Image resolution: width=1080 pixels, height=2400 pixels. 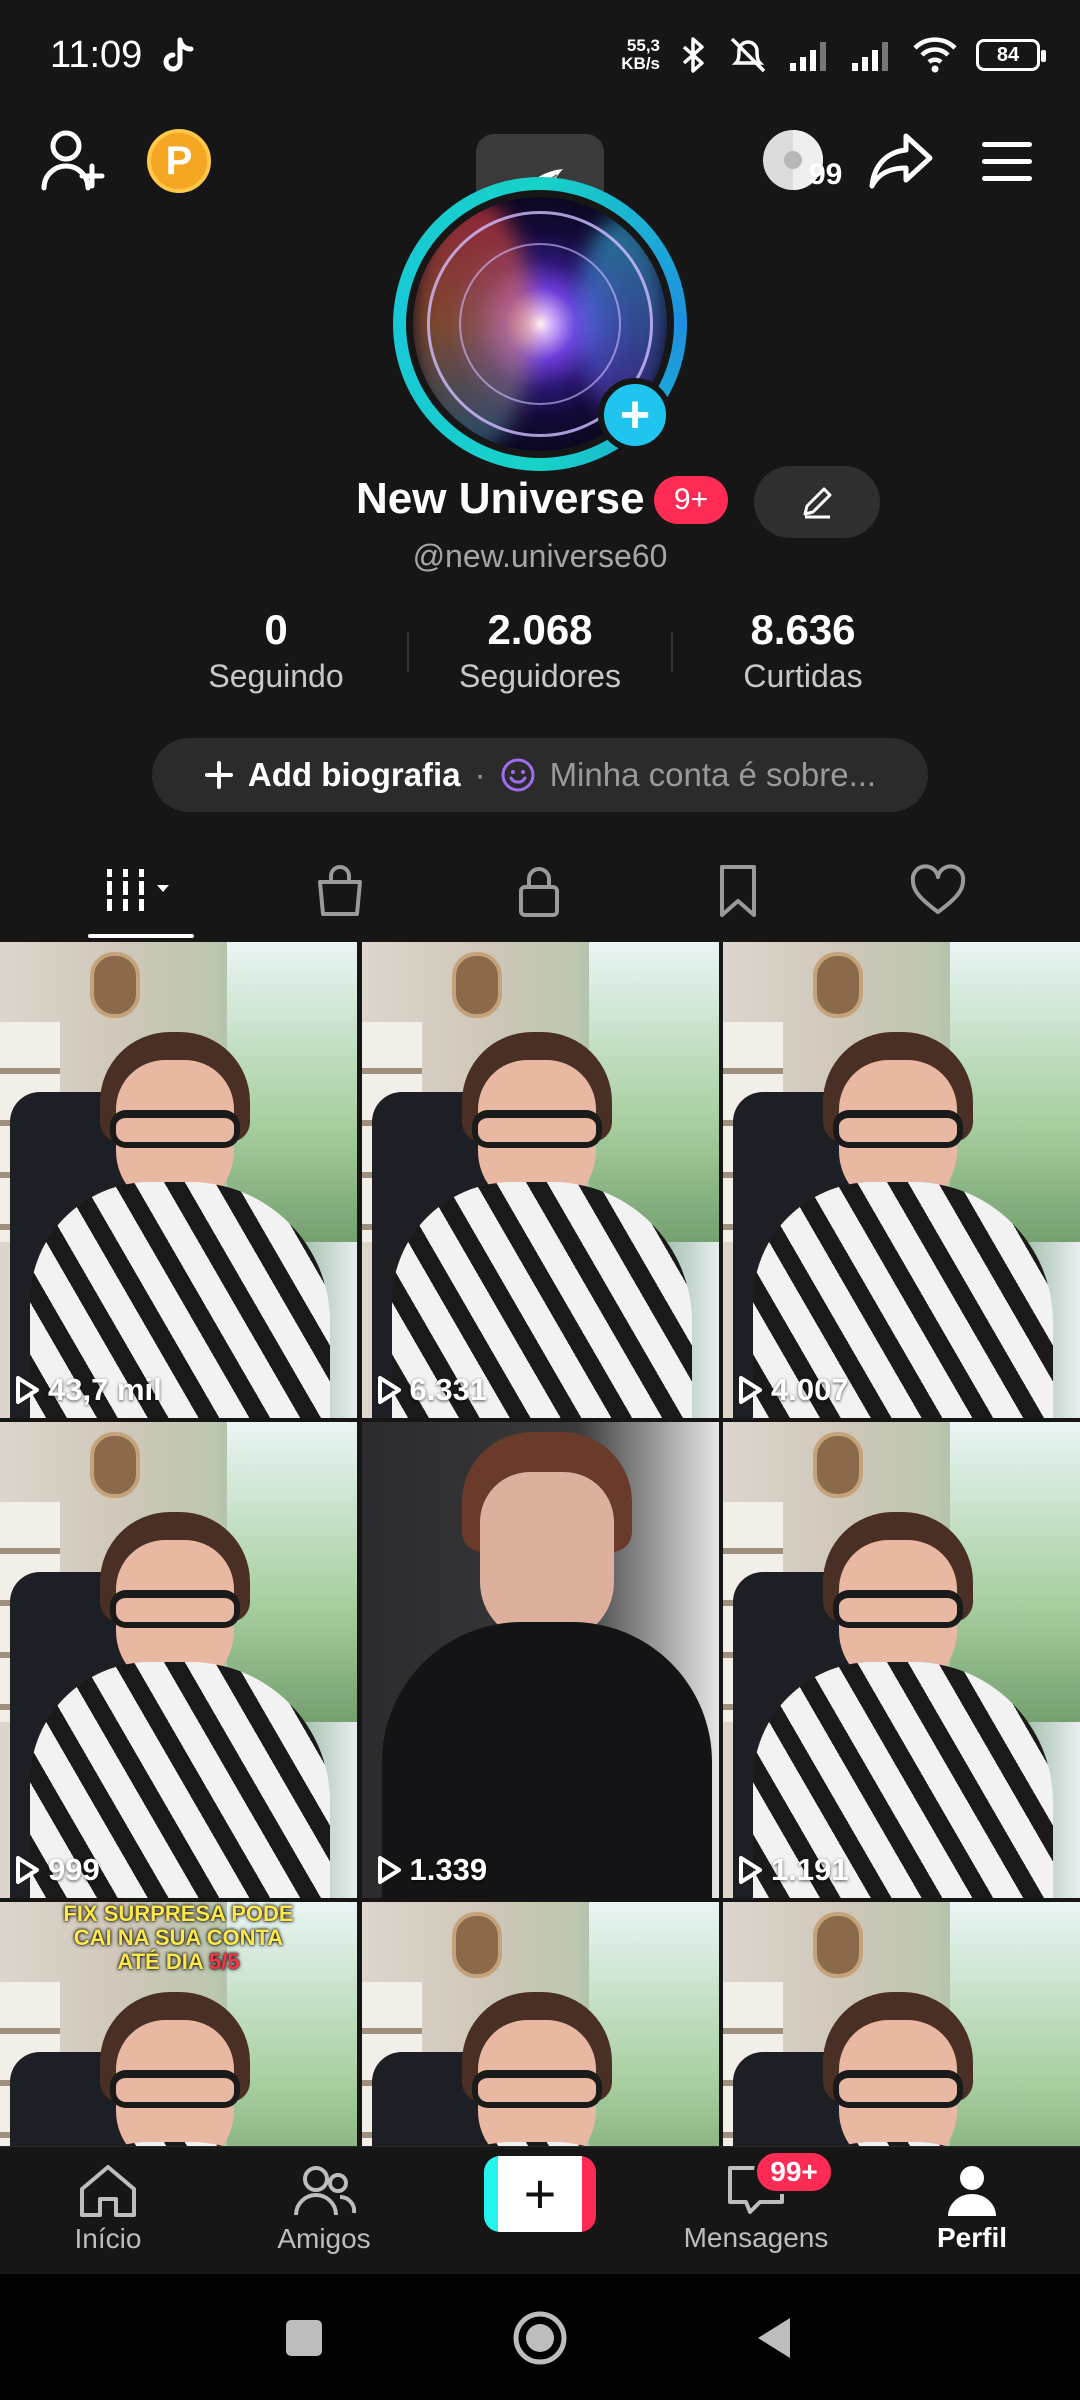 I want to click on video-thumbnail: 1.191, so click(x=901, y=1660).